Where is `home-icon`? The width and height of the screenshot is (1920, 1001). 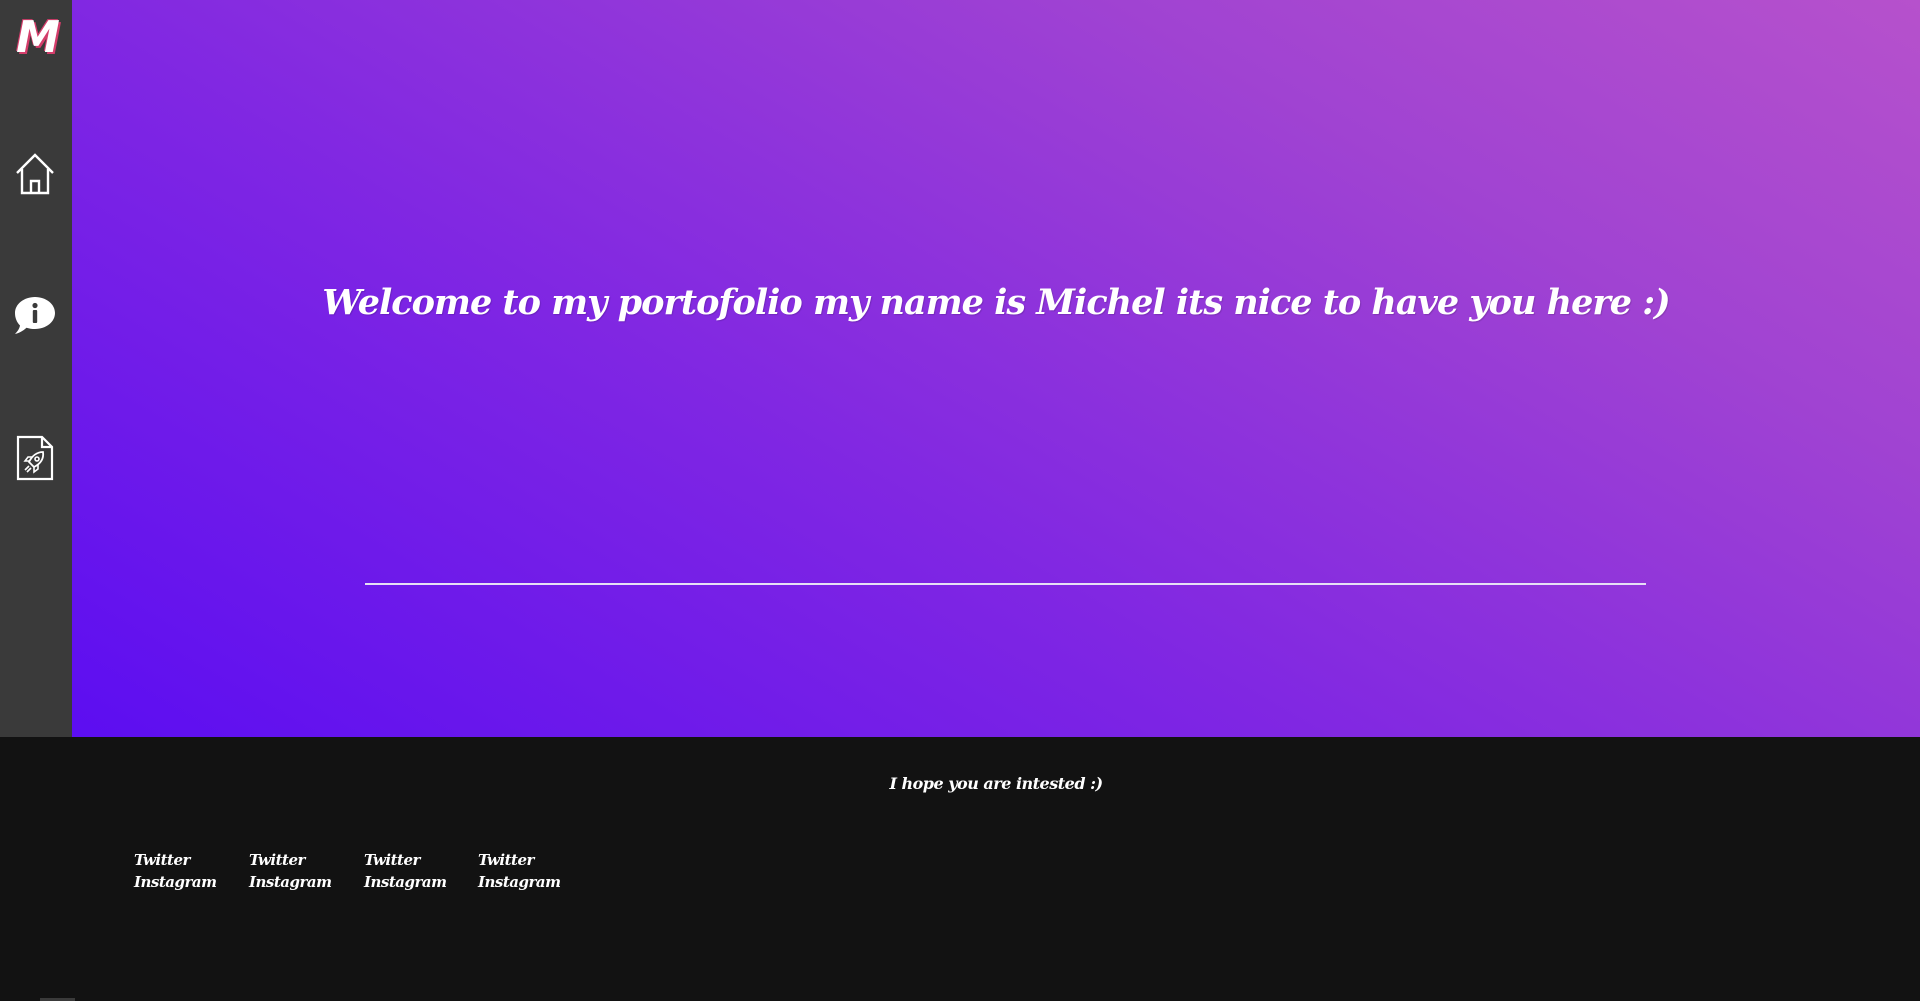
home-icon is located at coordinates (35, 176).